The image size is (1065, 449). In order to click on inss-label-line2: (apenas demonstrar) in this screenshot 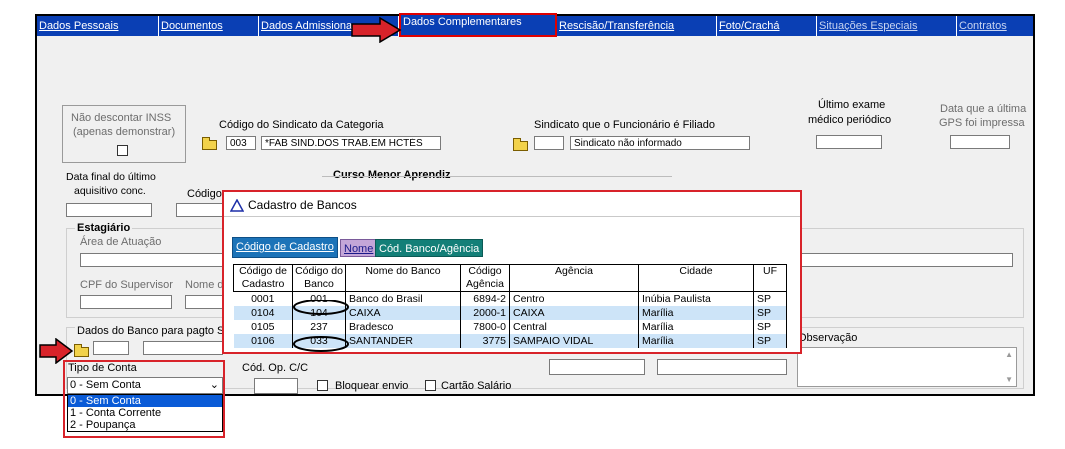, I will do `click(124, 132)`.